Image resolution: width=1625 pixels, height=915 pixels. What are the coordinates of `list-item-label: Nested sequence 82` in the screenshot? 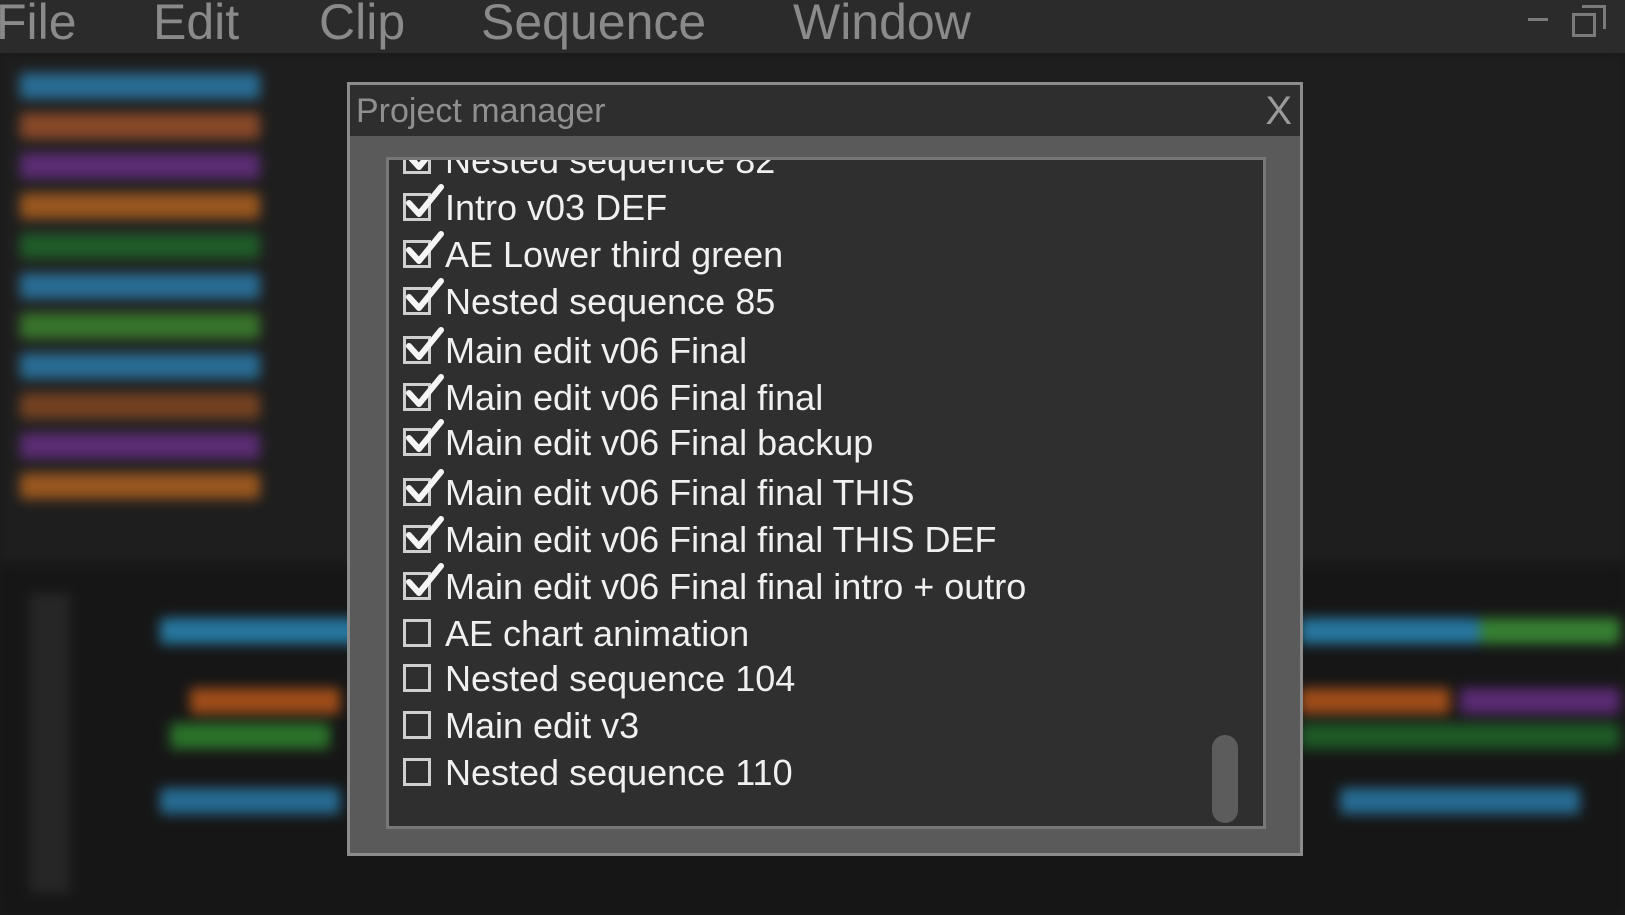 It's located at (610, 169).